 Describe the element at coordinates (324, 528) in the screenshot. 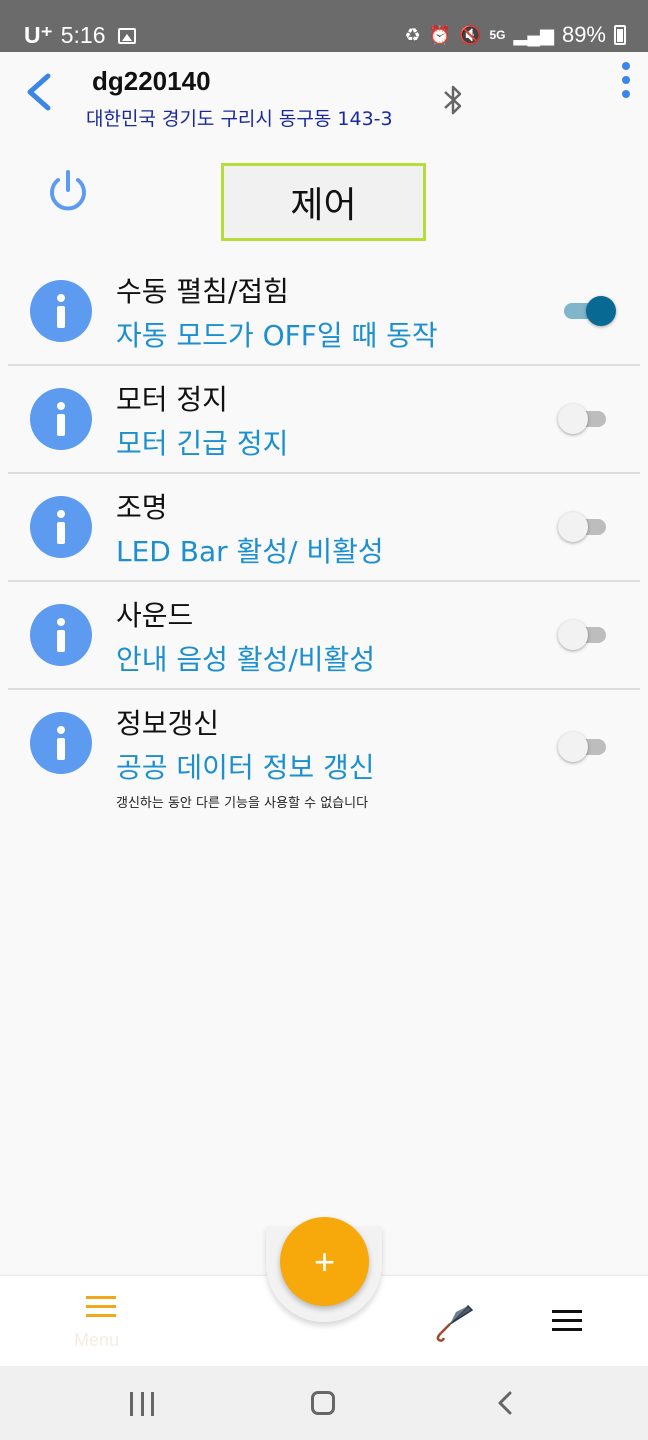

I see `list-item: 조명 LED Bar 활성/ 비활성` at that location.